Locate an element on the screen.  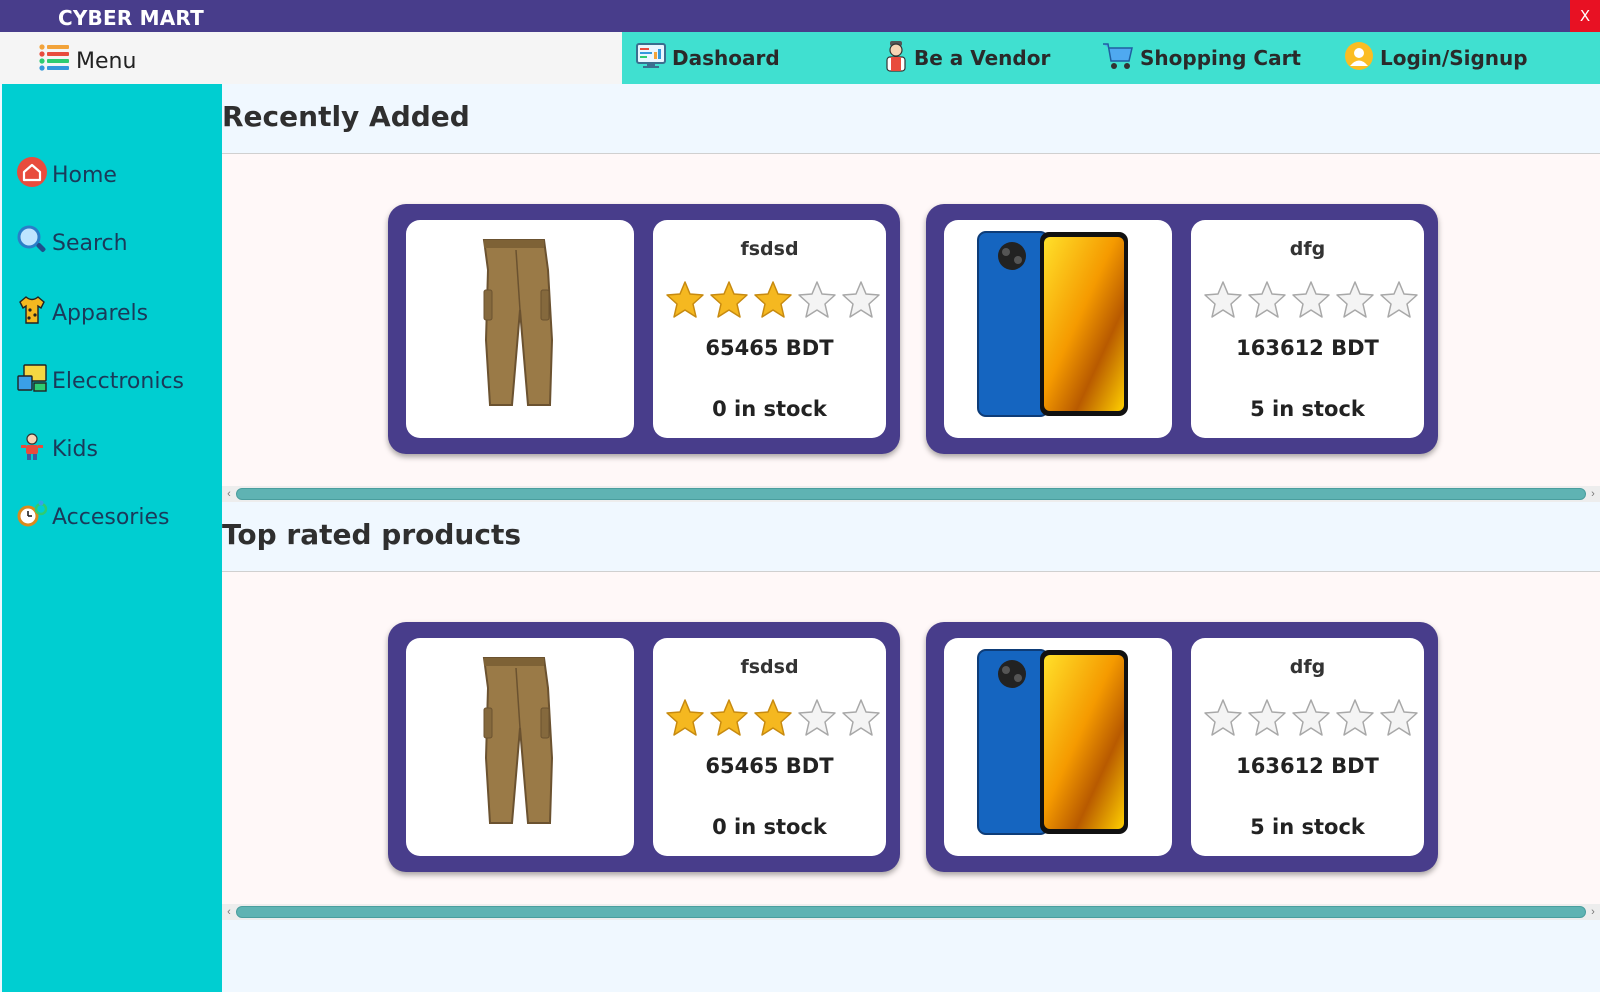
nav-login-label: Login/Signup is located at coordinates (1454, 58).